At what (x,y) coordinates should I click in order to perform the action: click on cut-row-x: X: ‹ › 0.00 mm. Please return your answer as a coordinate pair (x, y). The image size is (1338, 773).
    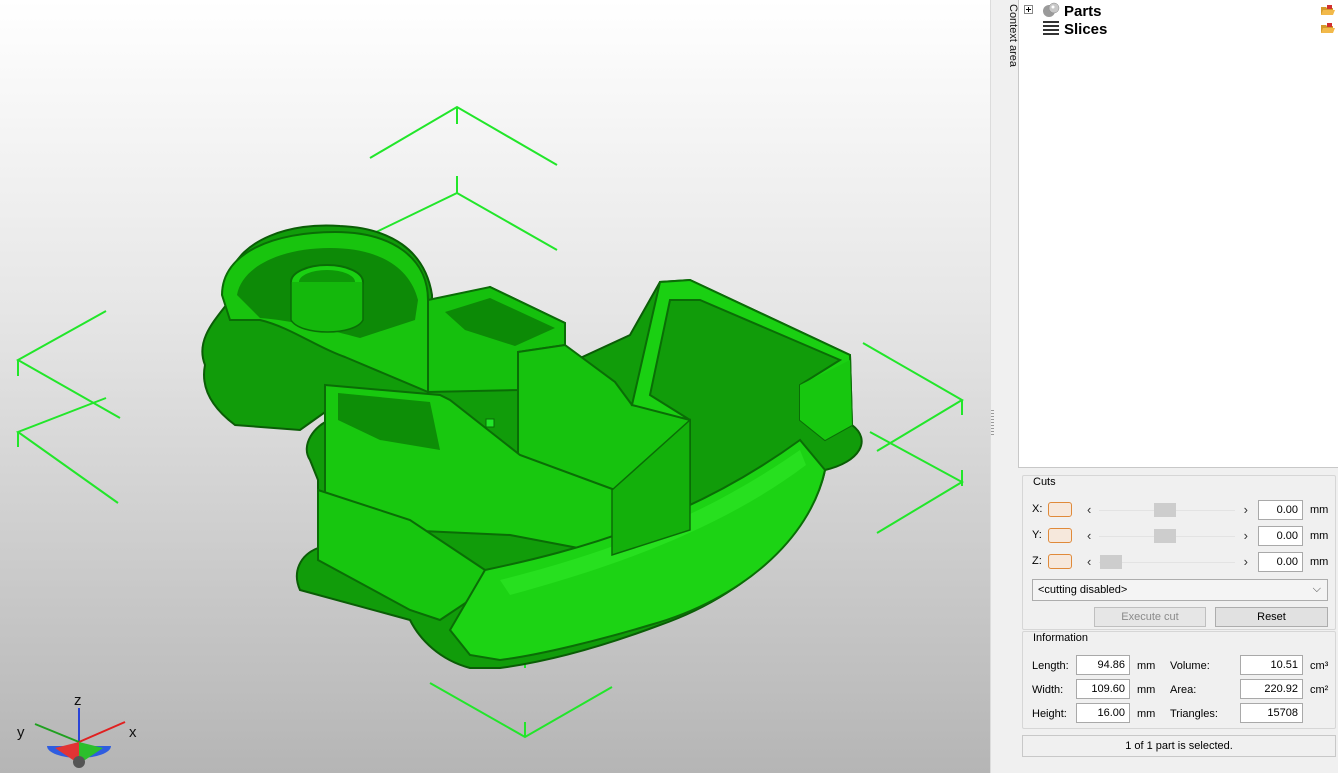
    Looking at the image, I should click on (1180, 510).